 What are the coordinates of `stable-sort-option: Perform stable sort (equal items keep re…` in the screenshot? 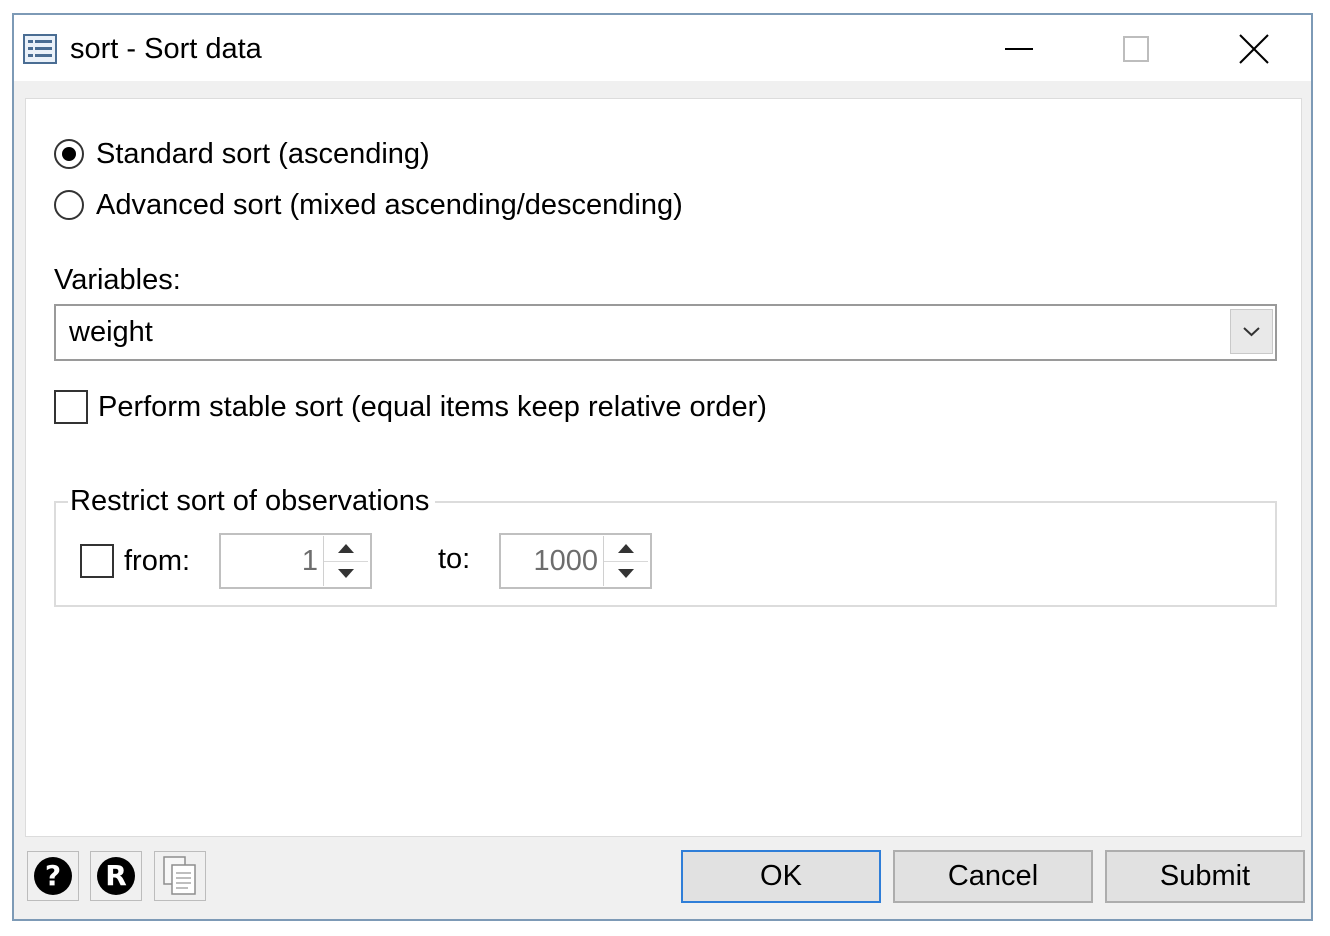 It's located at (410, 407).